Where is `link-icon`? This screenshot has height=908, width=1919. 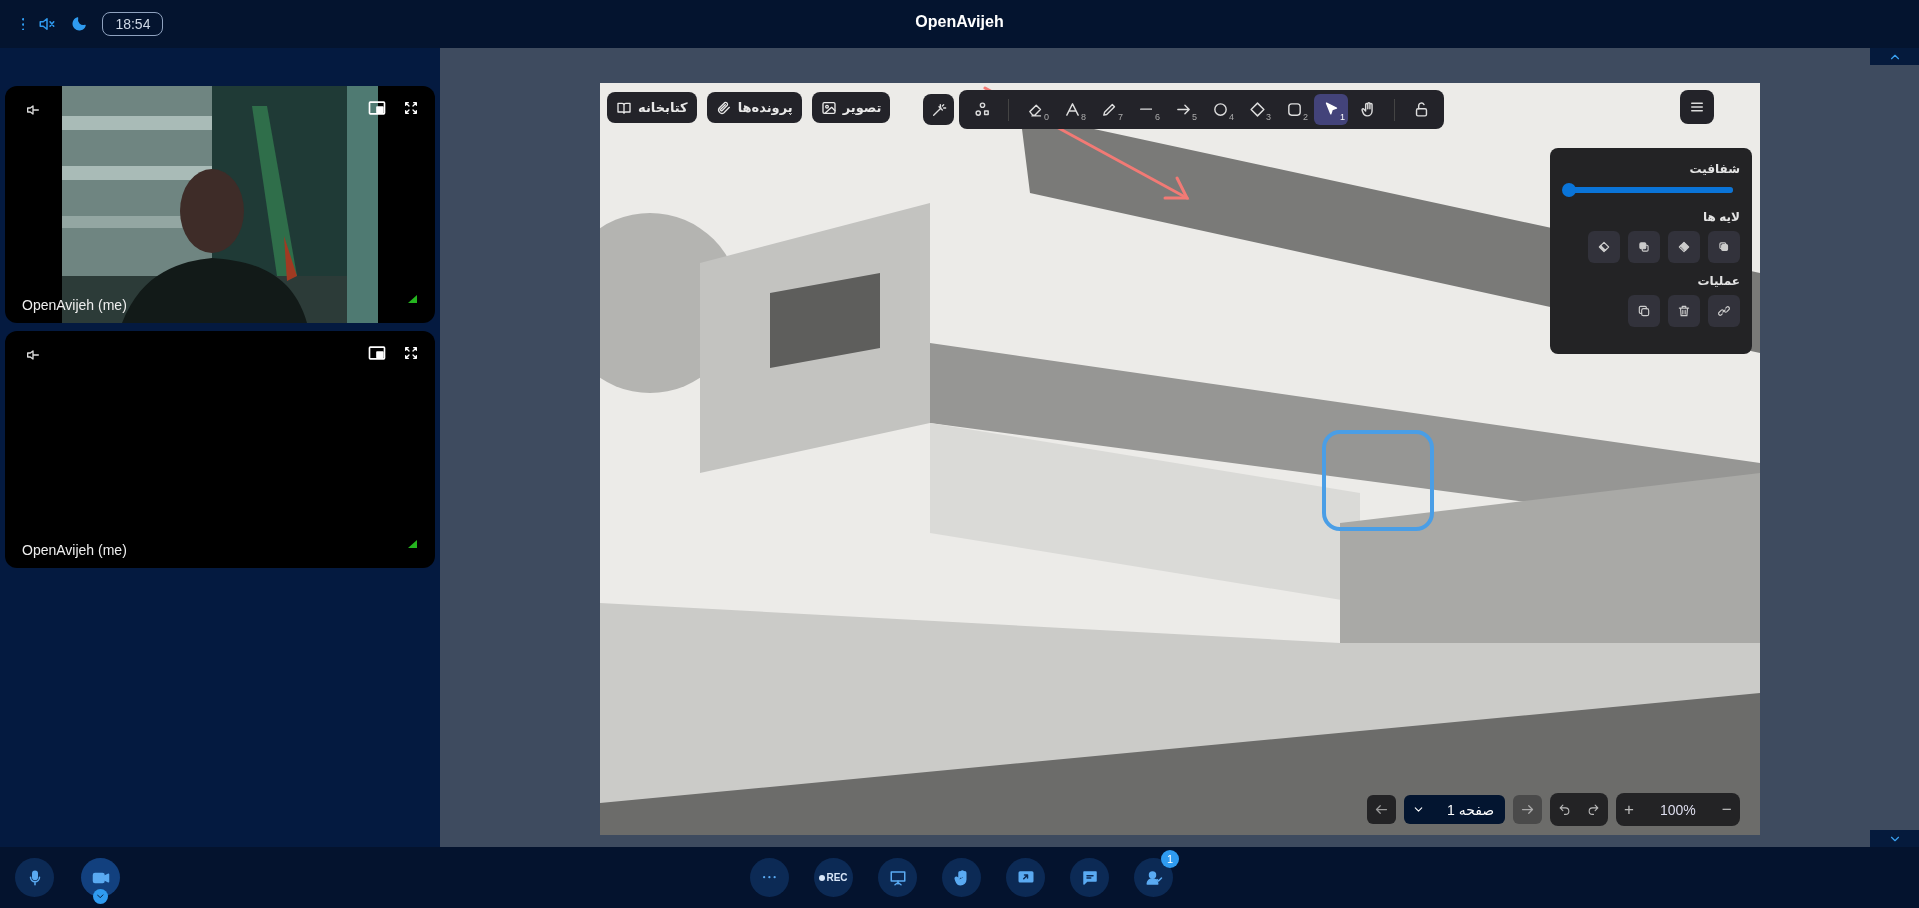 link-icon is located at coordinates (1724, 311).